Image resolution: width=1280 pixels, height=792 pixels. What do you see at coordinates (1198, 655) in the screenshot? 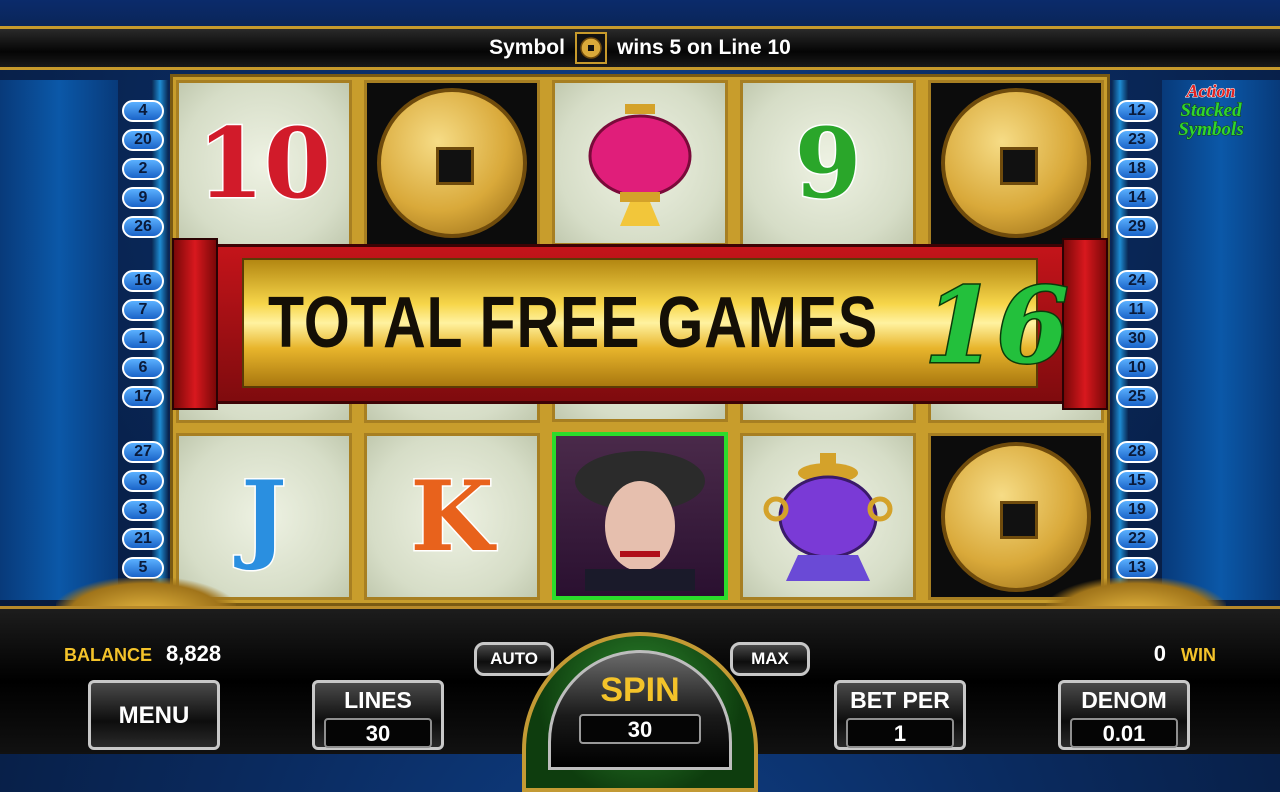
I see `win-label: WIN` at bounding box center [1198, 655].